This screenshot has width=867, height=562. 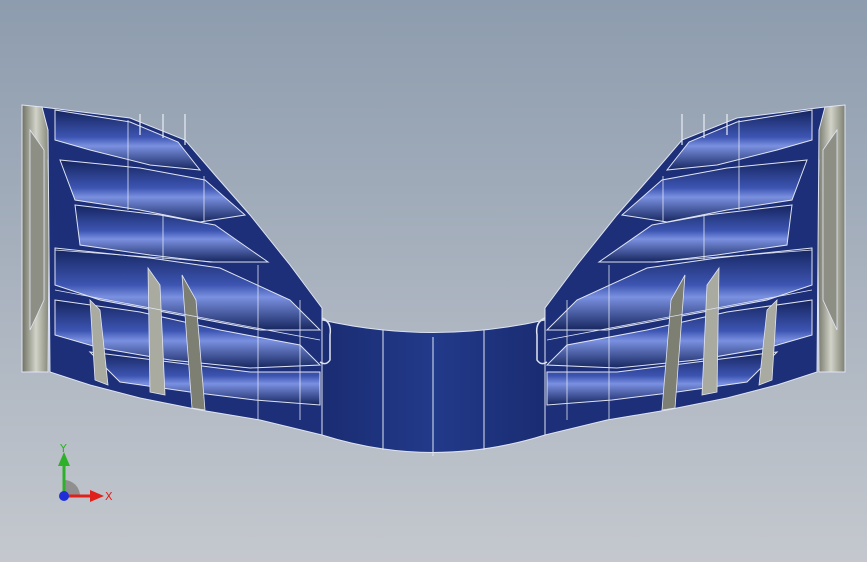 What do you see at coordinates (85, 472) in the screenshot?
I see `coordinate-triad-icon: Y X` at bounding box center [85, 472].